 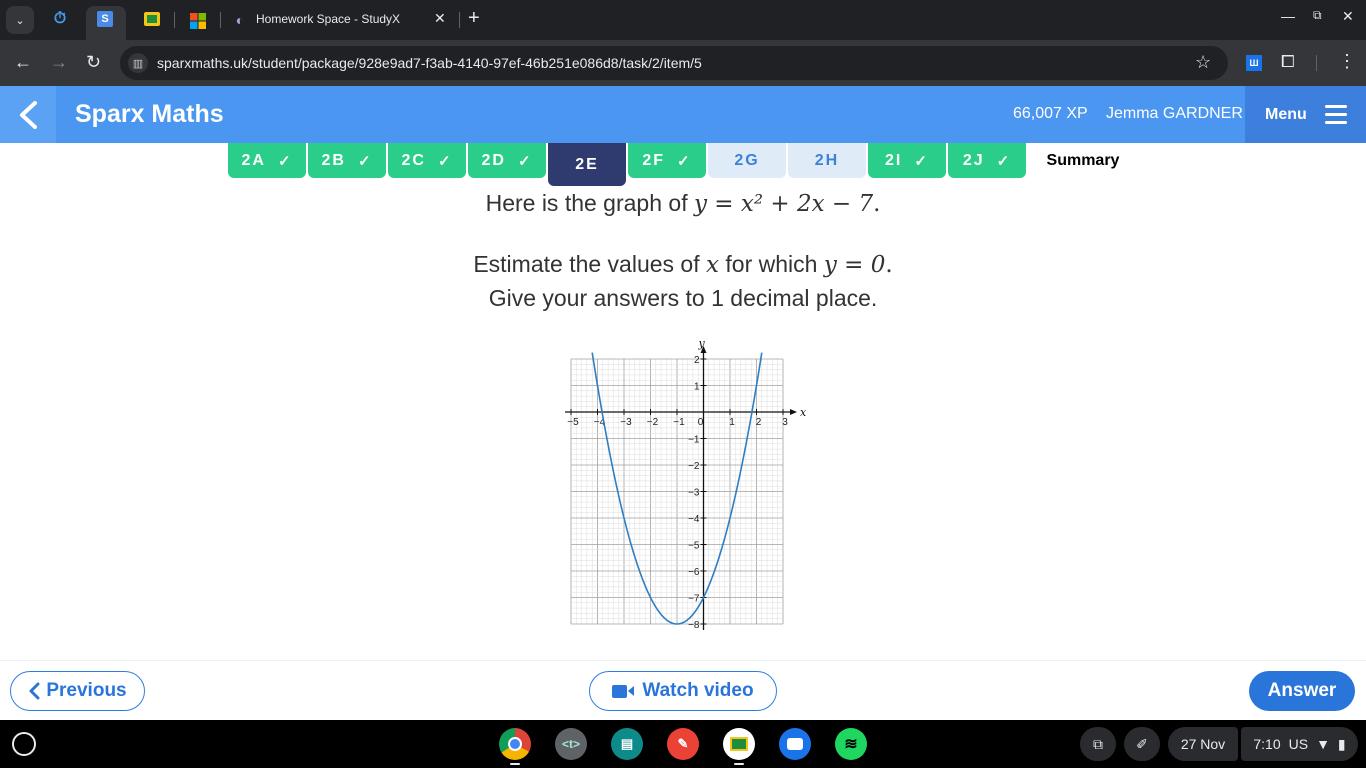 I want to click on question-text: Estimate the values of, so click(x=590, y=264).